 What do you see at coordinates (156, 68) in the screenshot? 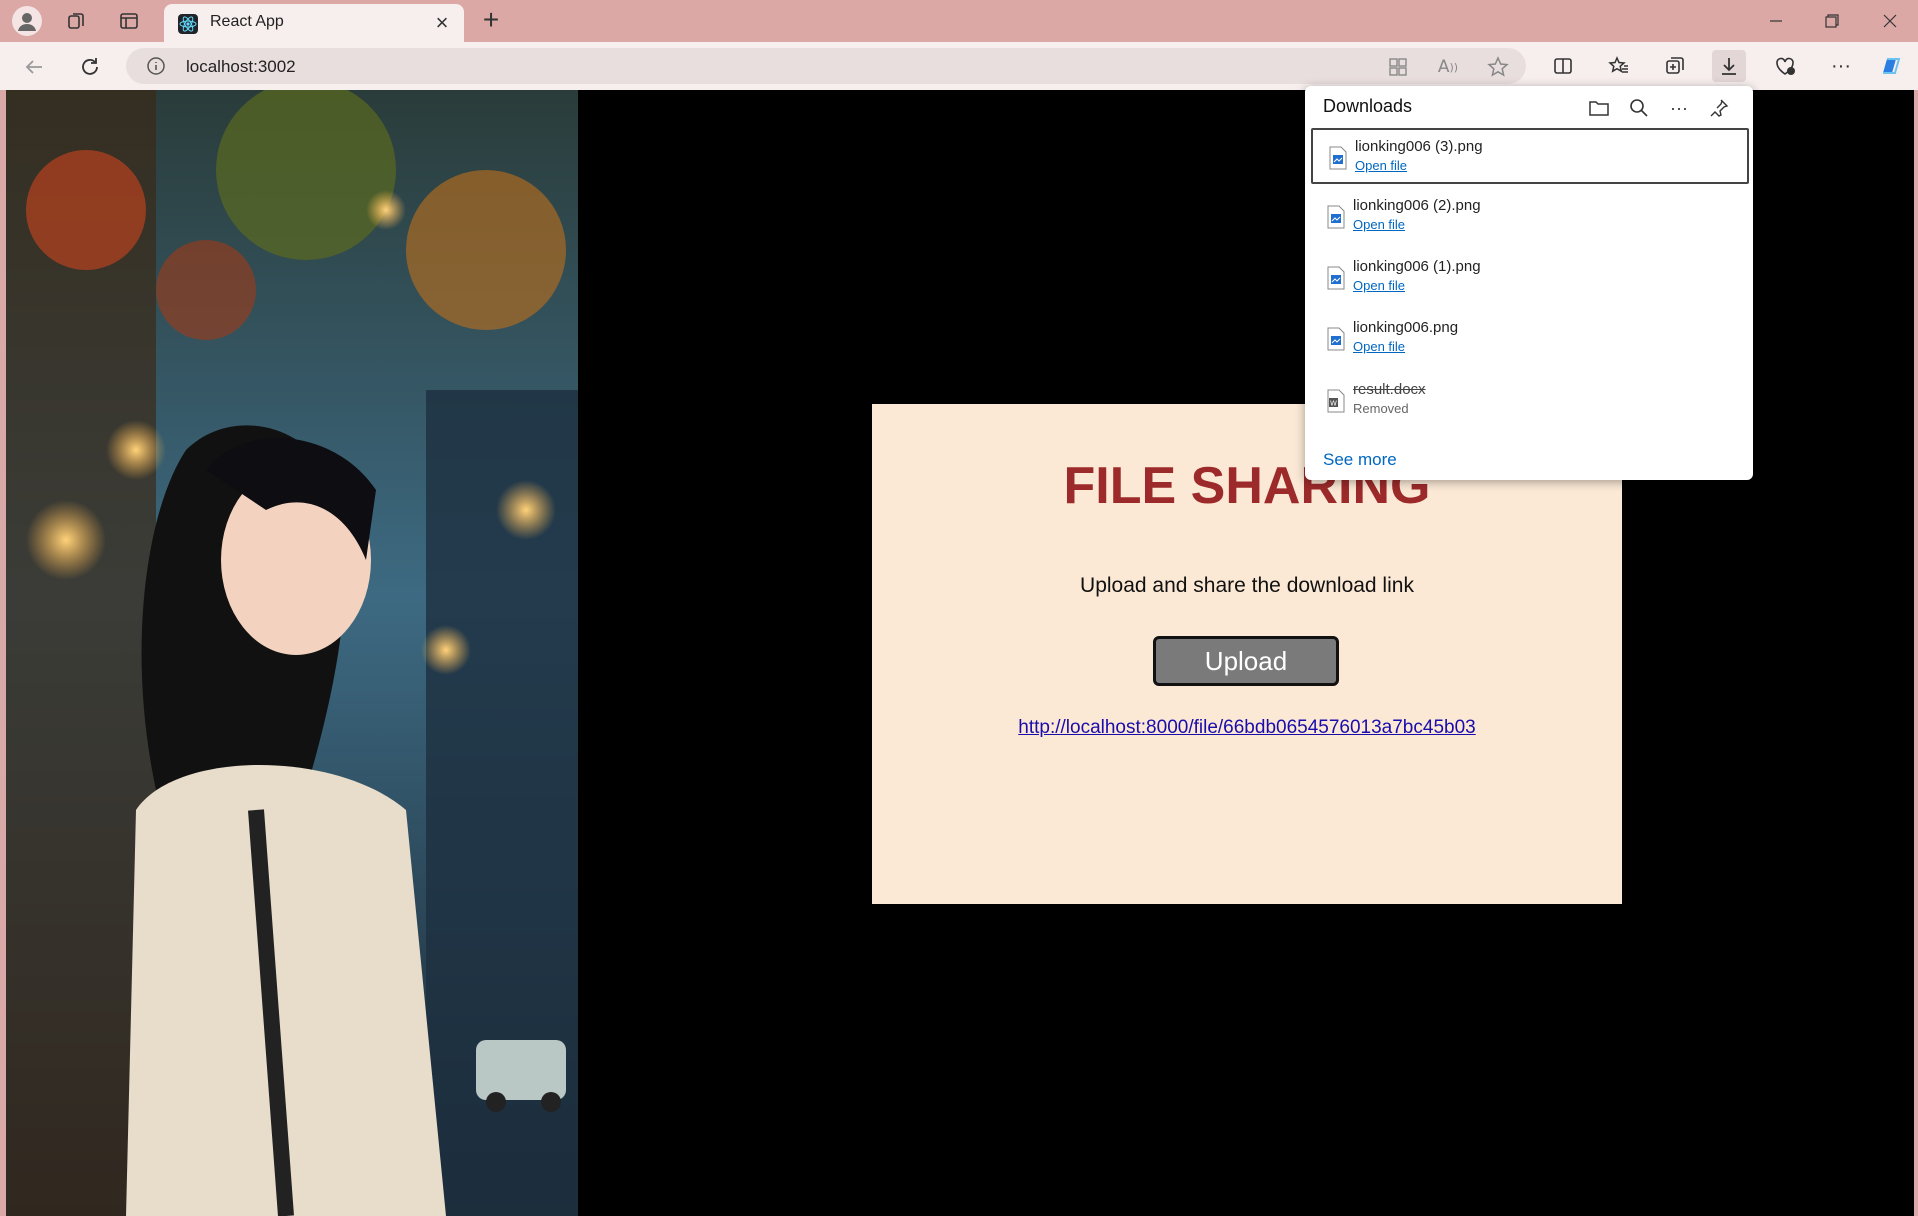
I see `info-icon` at bounding box center [156, 68].